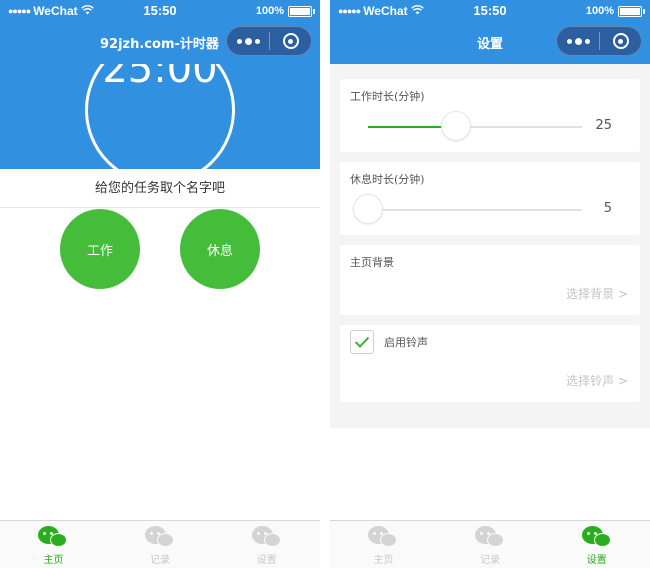  What do you see at coordinates (372, 262) in the screenshot?
I see `background-label: 主页背景` at bounding box center [372, 262].